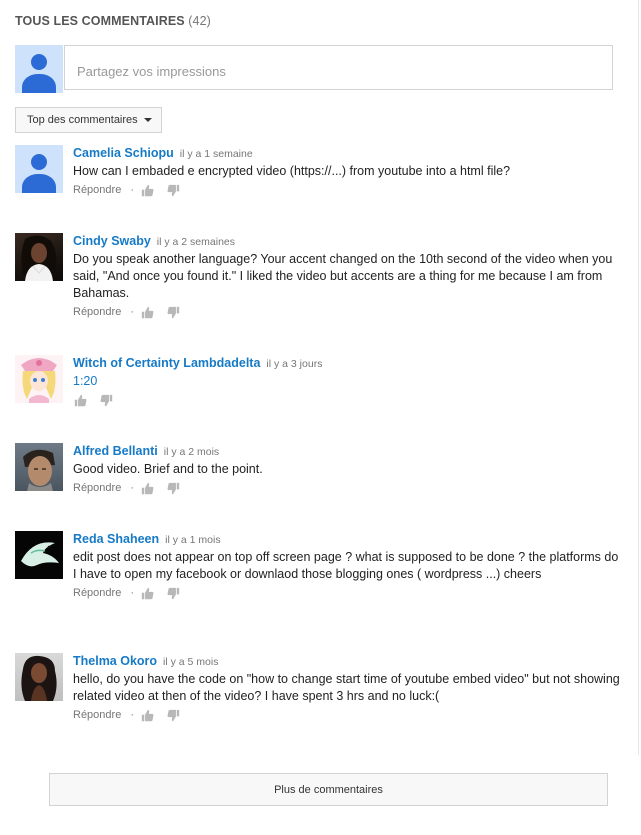  What do you see at coordinates (192, 540) in the screenshot?
I see `comment-timestamp: il y a 1 mois` at bounding box center [192, 540].